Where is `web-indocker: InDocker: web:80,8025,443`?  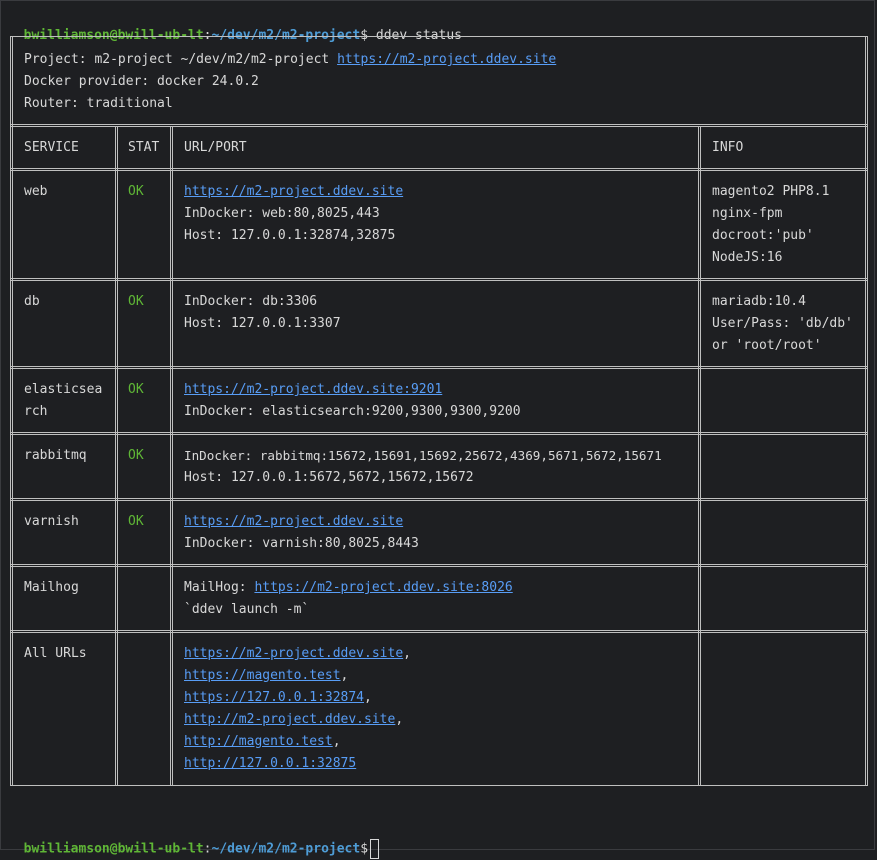
web-indocker: InDocker: web:80,8025,443 is located at coordinates (282, 213).